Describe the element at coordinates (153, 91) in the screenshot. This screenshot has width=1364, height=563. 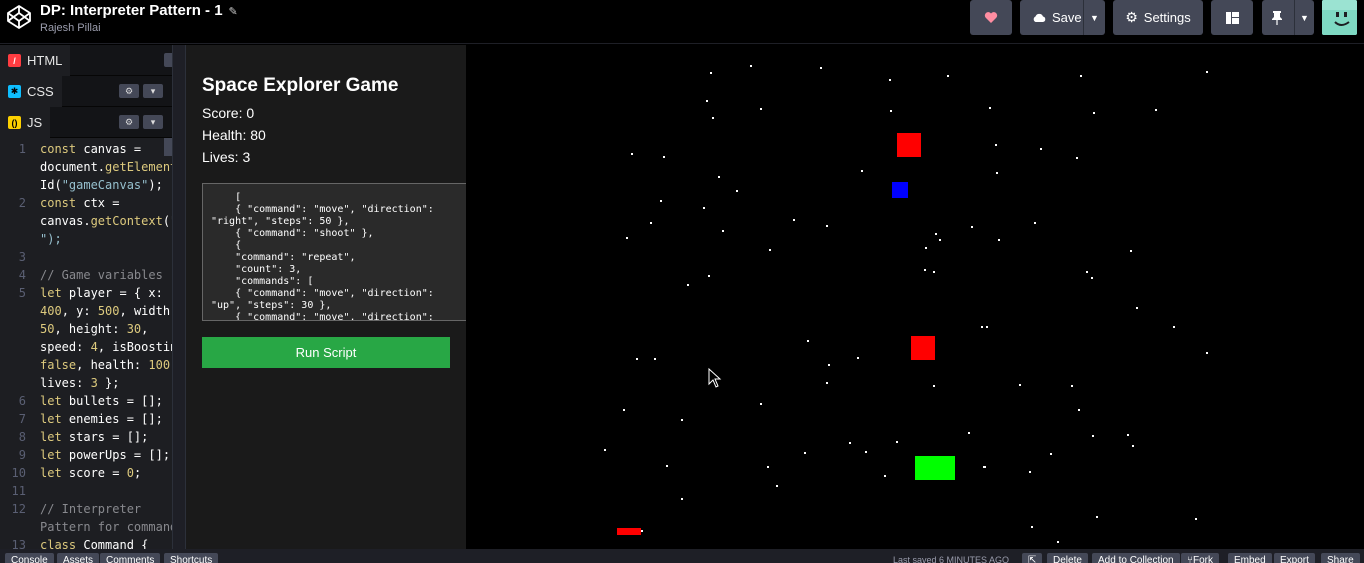
I see `css-collapse-chevron-icon: ▾` at that location.